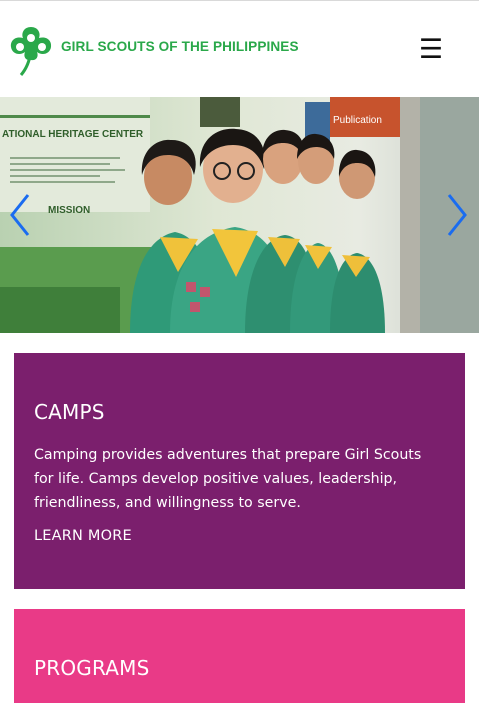  What do you see at coordinates (92, 668) in the screenshot?
I see `programs-title: PROGRAMS` at bounding box center [92, 668].